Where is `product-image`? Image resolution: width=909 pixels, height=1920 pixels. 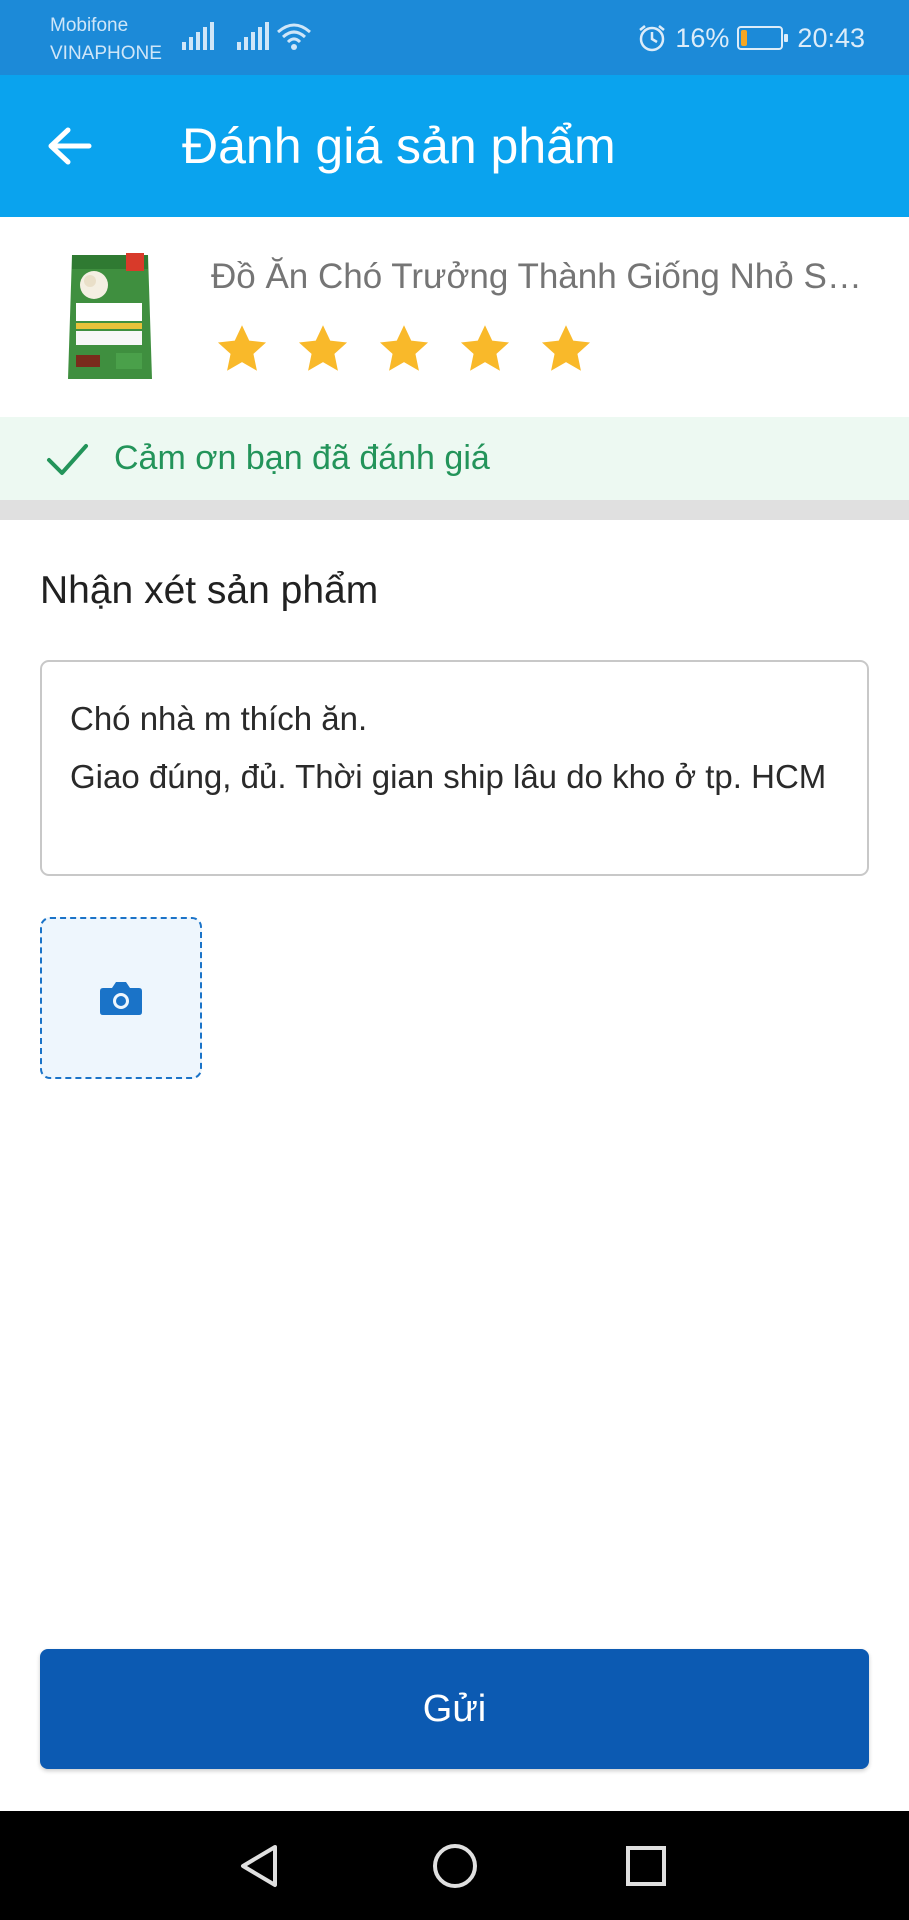 product-image is located at coordinates (110, 316).